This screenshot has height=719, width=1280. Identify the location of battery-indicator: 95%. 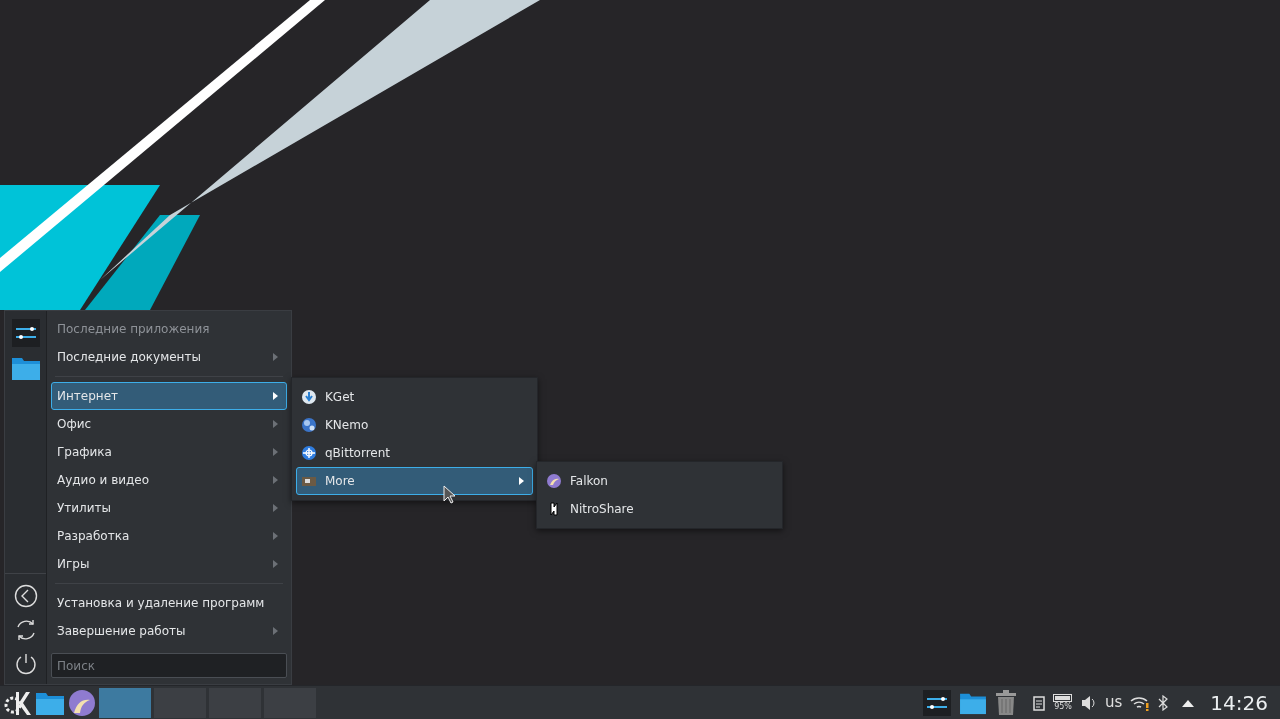
(1063, 702).